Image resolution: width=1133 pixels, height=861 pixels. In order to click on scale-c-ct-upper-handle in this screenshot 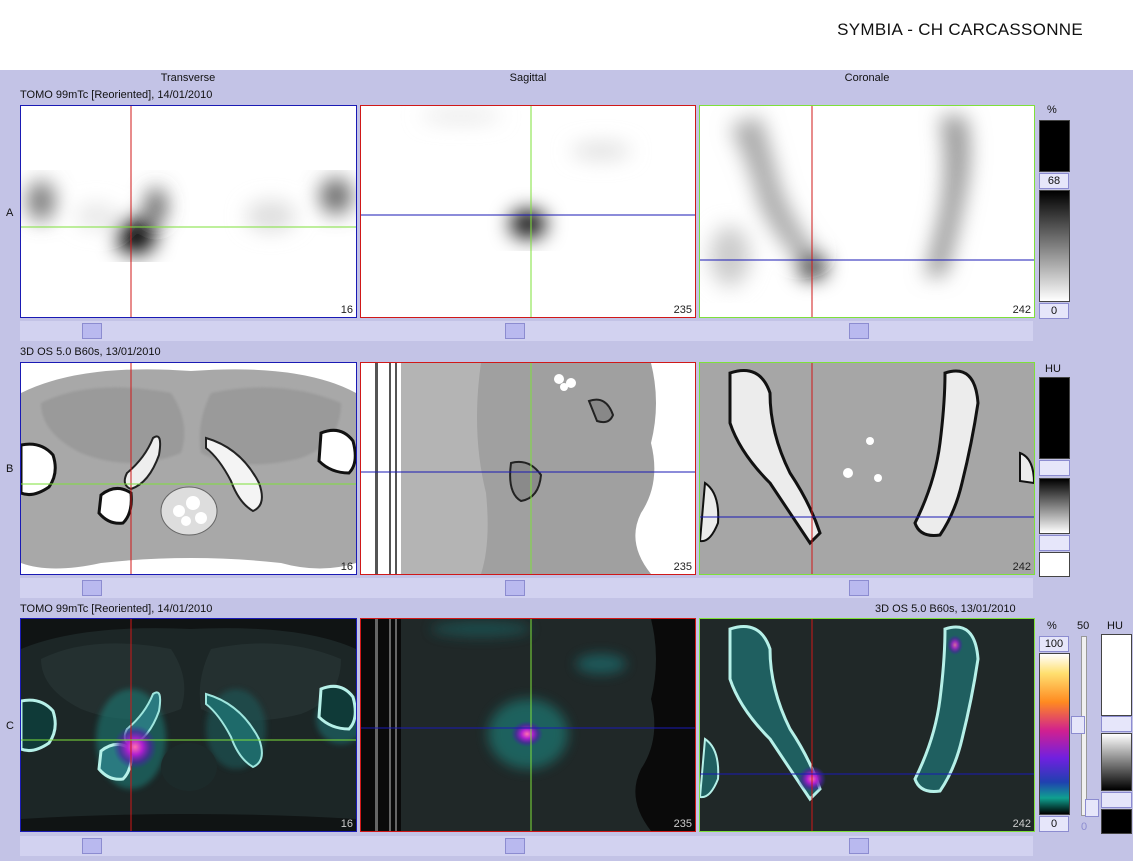, I will do `click(1116, 724)`.